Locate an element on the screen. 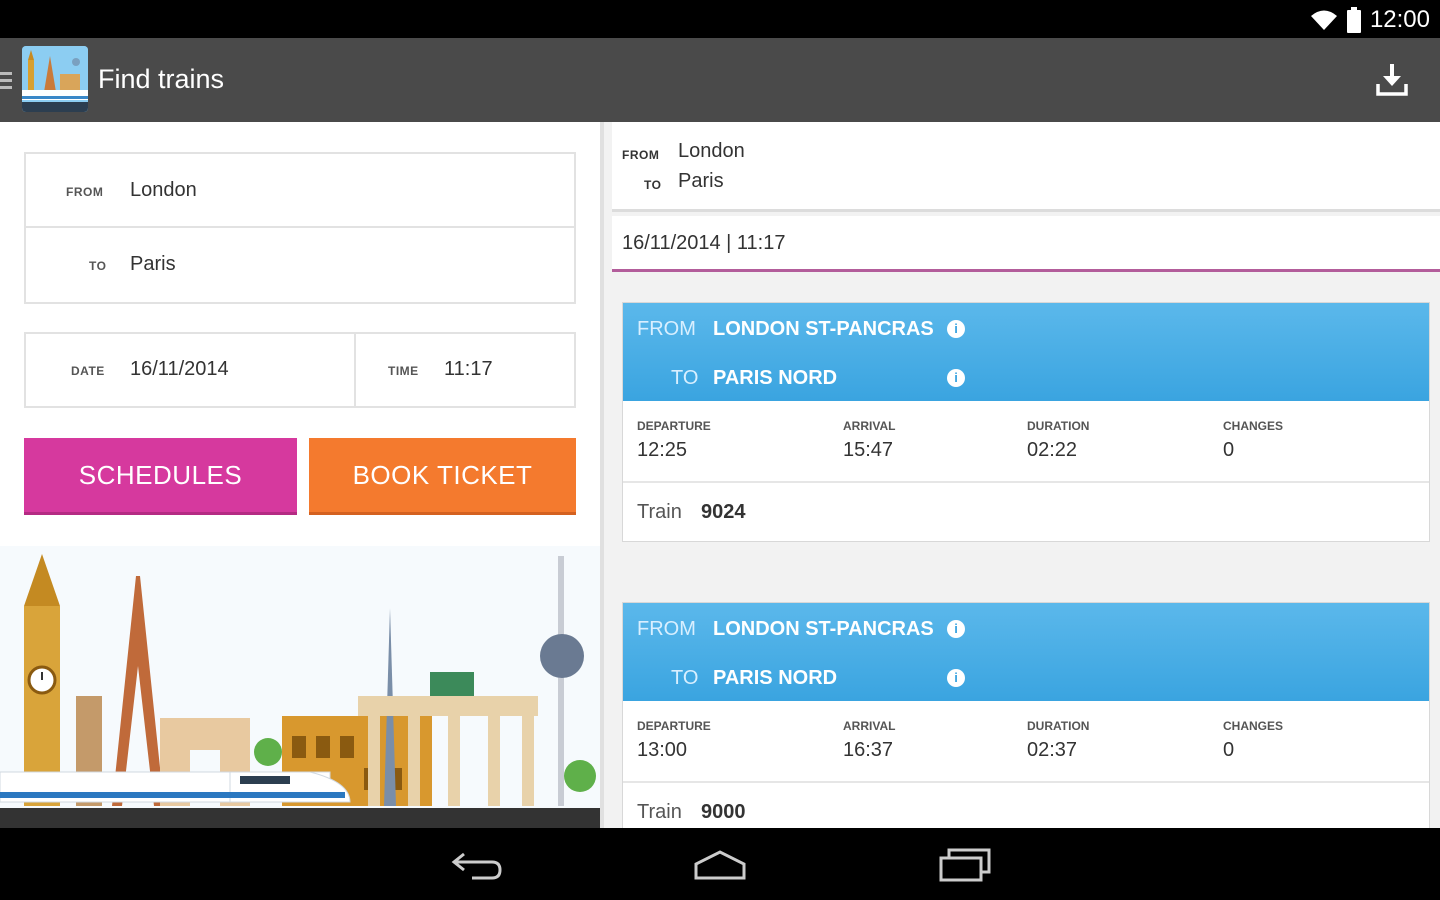 The image size is (1440, 900). recents-icon is located at coordinates (965, 864).